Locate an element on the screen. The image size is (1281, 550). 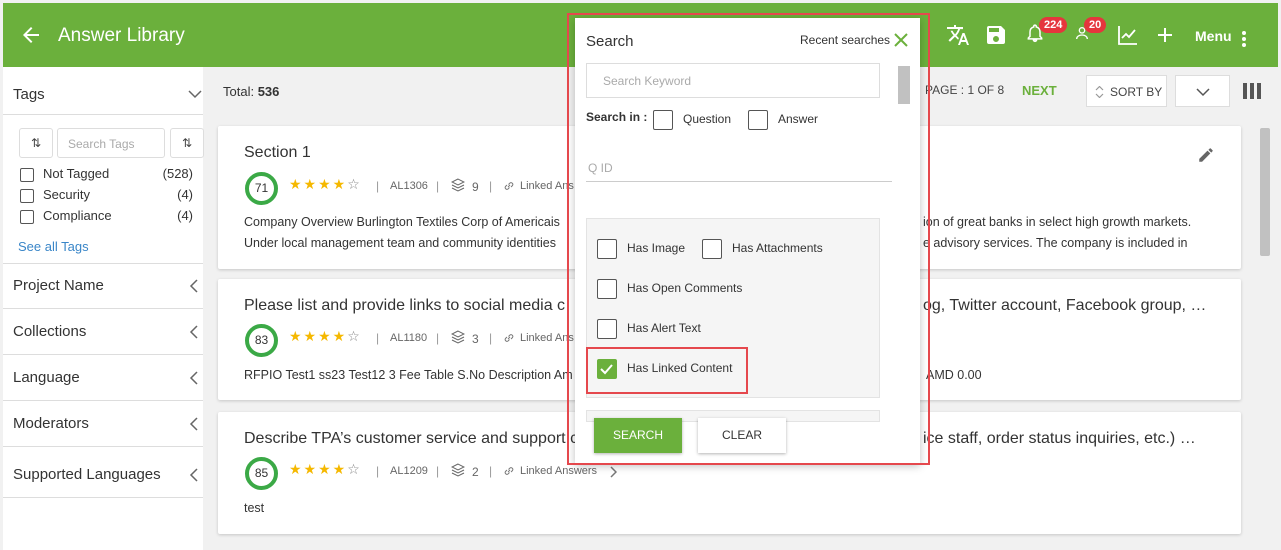
tags-heading: Tags is located at coordinates (29, 94).